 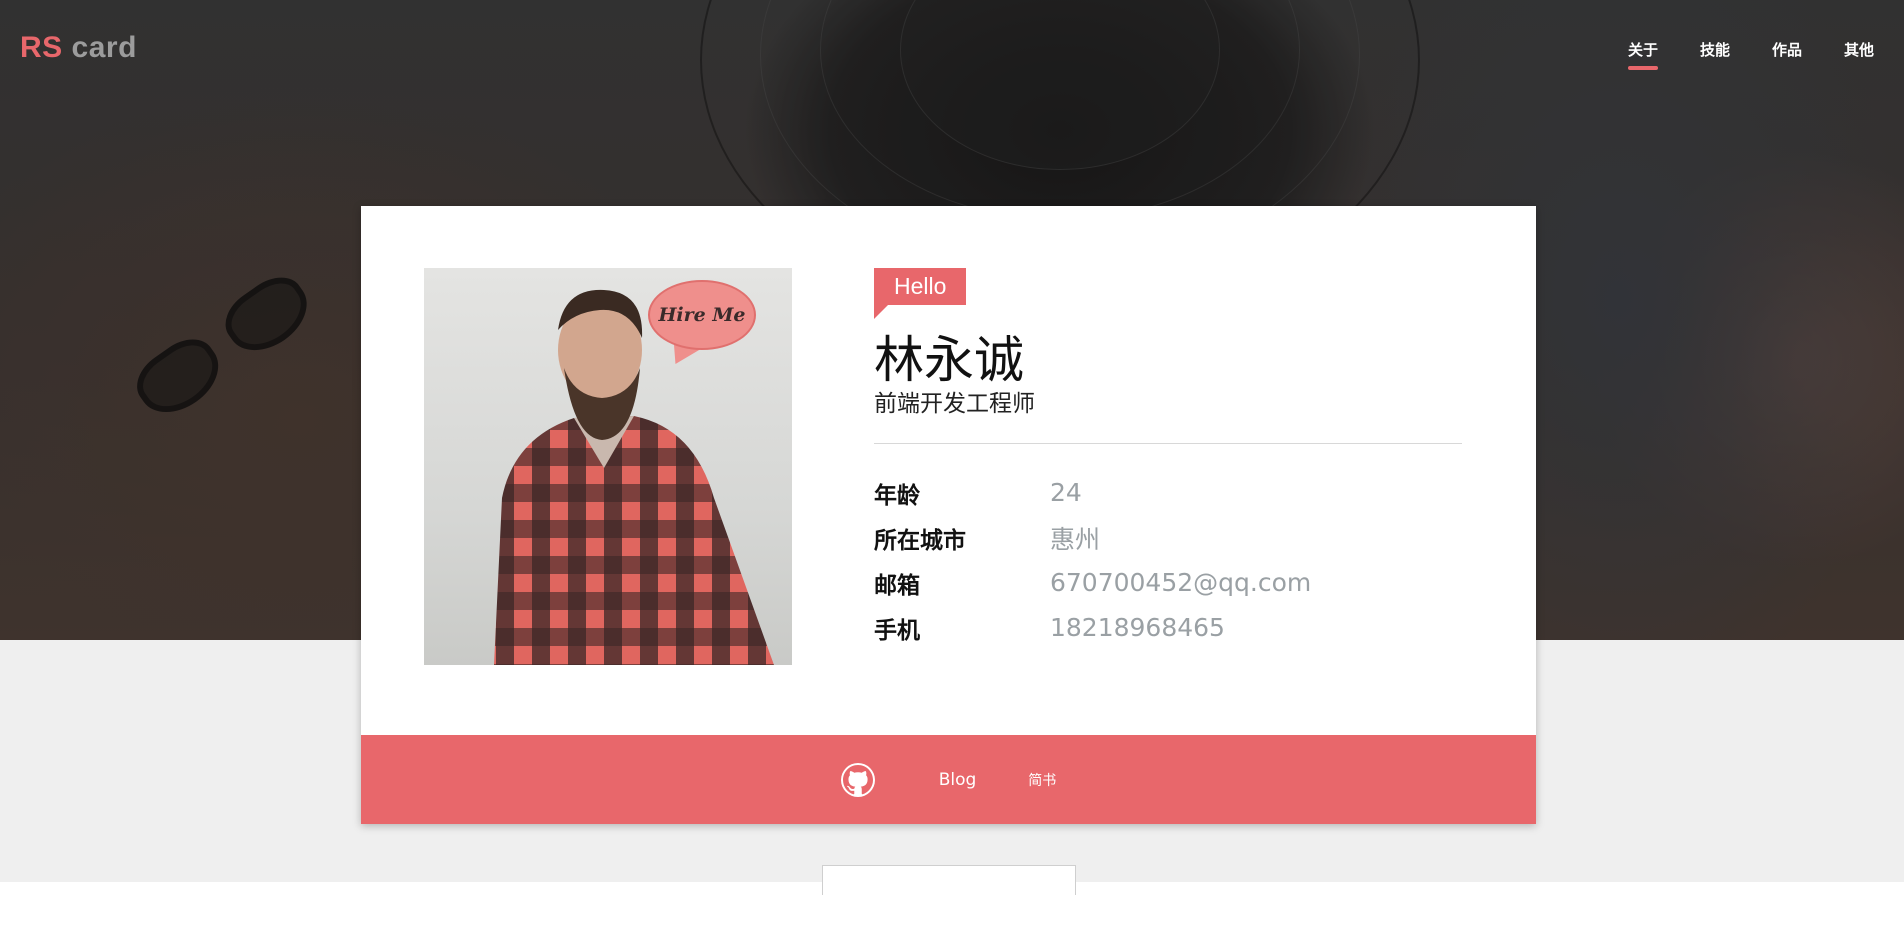 What do you see at coordinates (949, 880) in the screenshot?
I see `next-section-tab` at bounding box center [949, 880].